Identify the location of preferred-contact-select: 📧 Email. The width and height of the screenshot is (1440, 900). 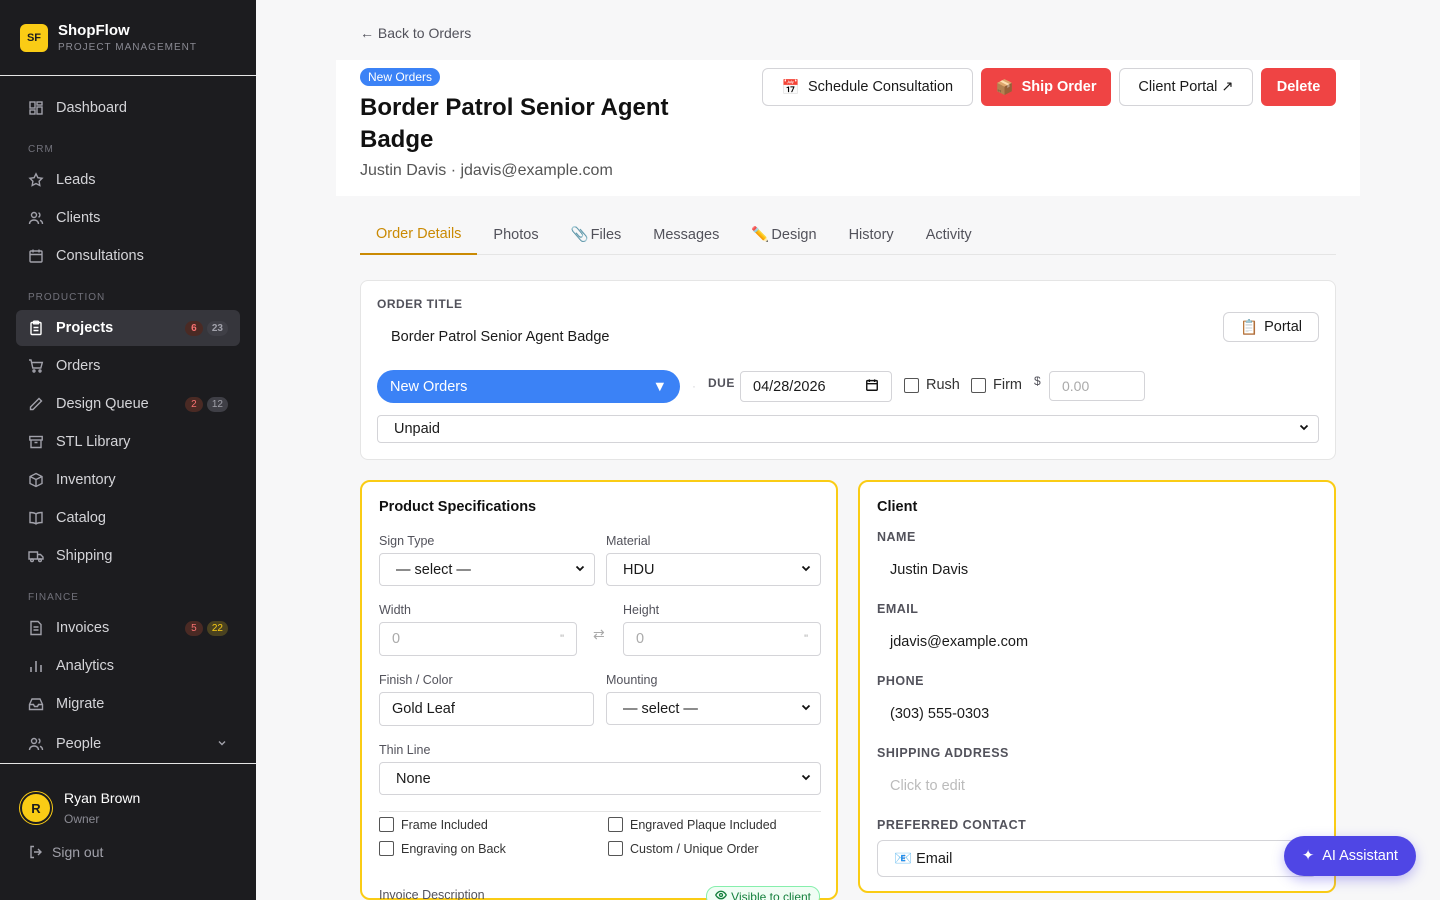
(1097, 858).